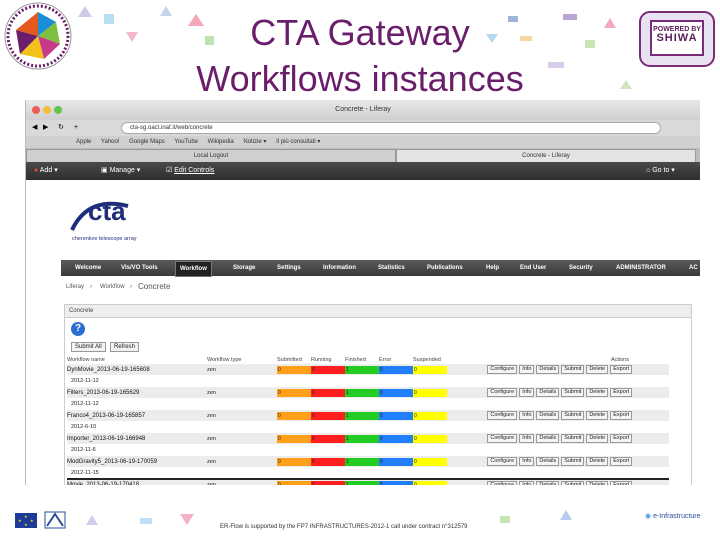 The width and height of the screenshot is (720, 540). What do you see at coordinates (190, 171) in the screenshot?
I see `edit-controls-toggle: ☑ Edit Controls` at bounding box center [190, 171].